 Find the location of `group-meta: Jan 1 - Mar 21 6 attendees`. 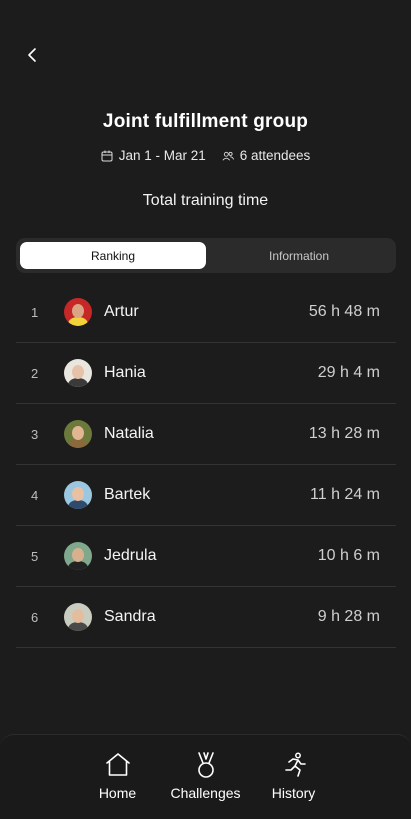

group-meta: Jan 1 - Mar 21 6 attendees is located at coordinates (205, 155).